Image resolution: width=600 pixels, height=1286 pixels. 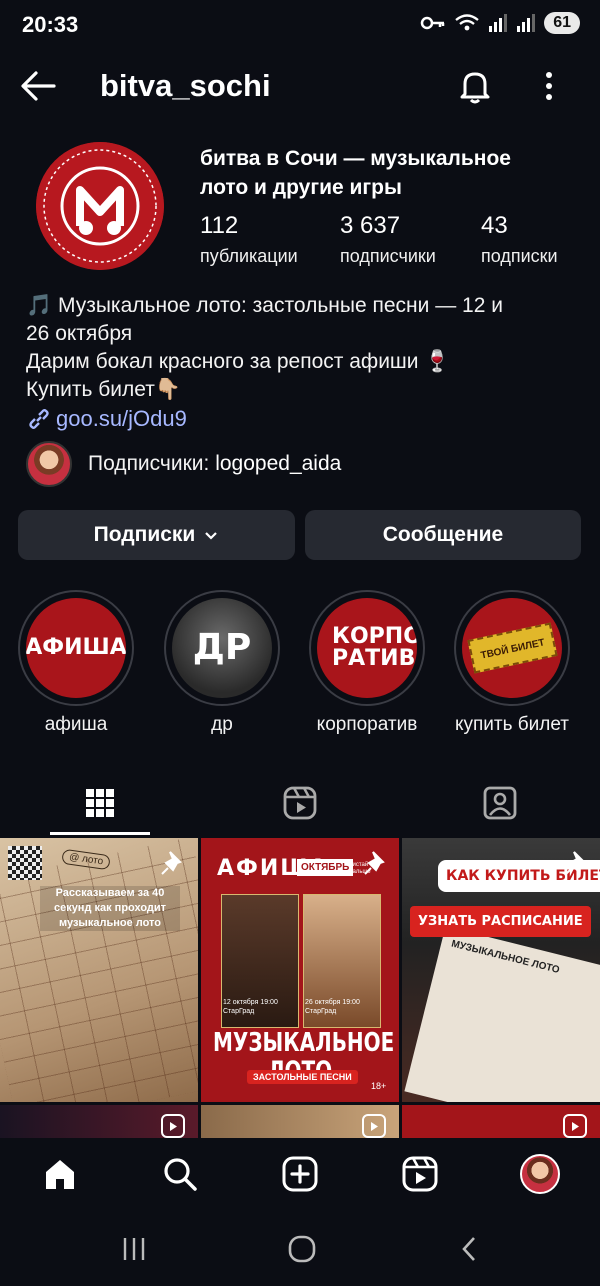 What do you see at coordinates (211, 536) in the screenshot?
I see `chevron-down-icon` at bounding box center [211, 536].